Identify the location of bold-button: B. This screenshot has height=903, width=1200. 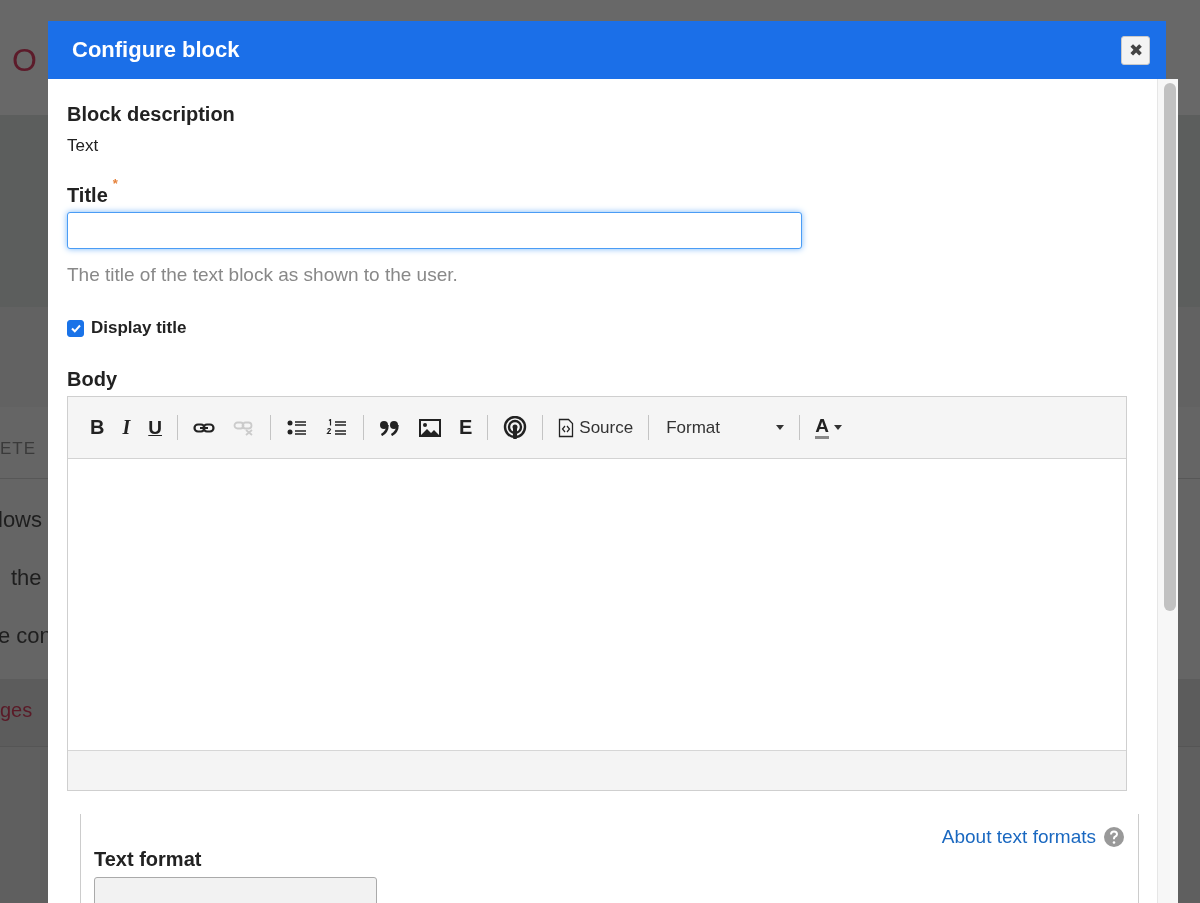
(97, 427).